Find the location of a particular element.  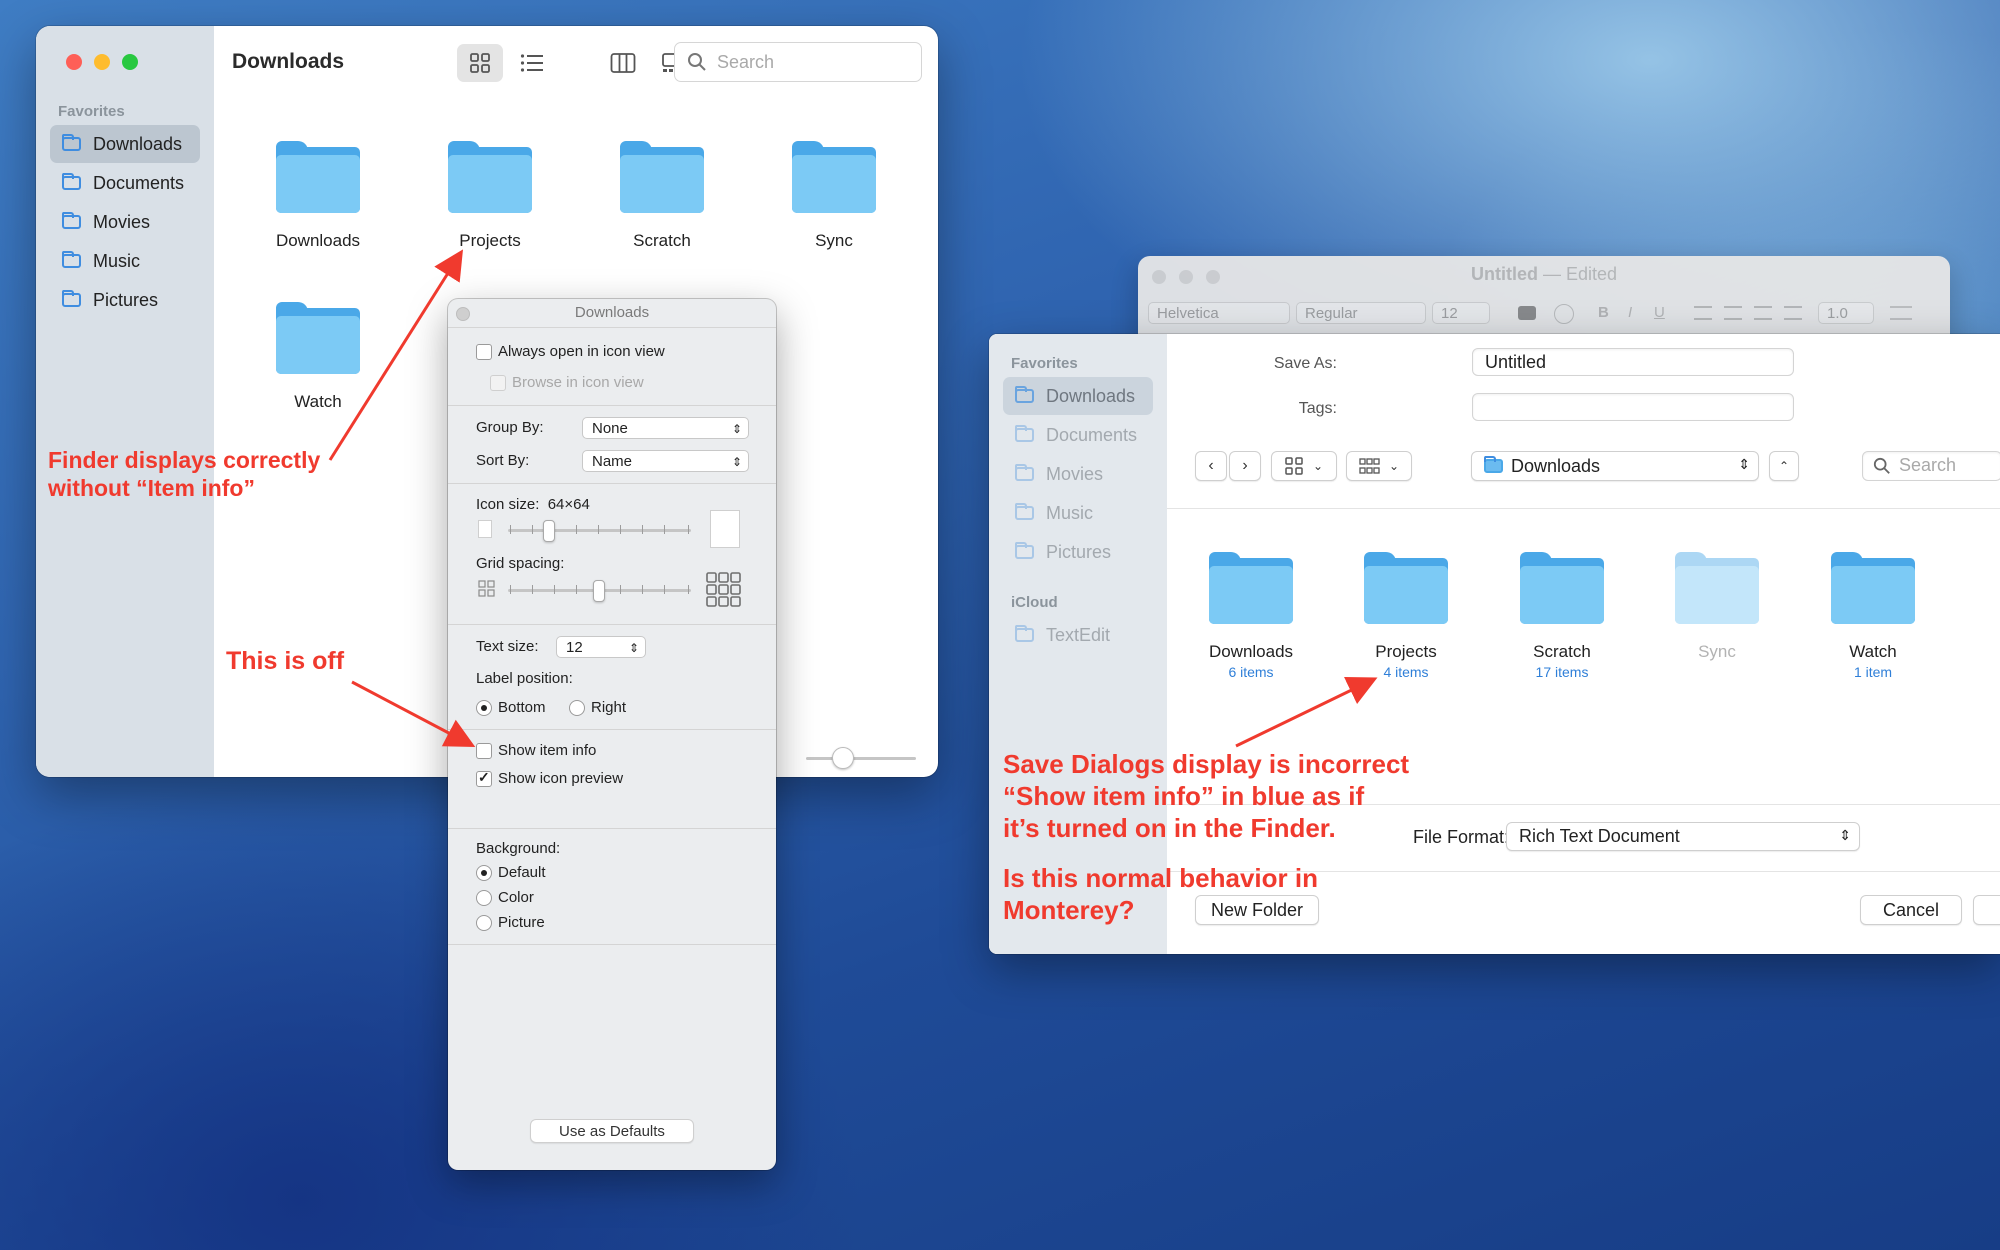

item-count: 1 item is located at coordinates (1873, 672).